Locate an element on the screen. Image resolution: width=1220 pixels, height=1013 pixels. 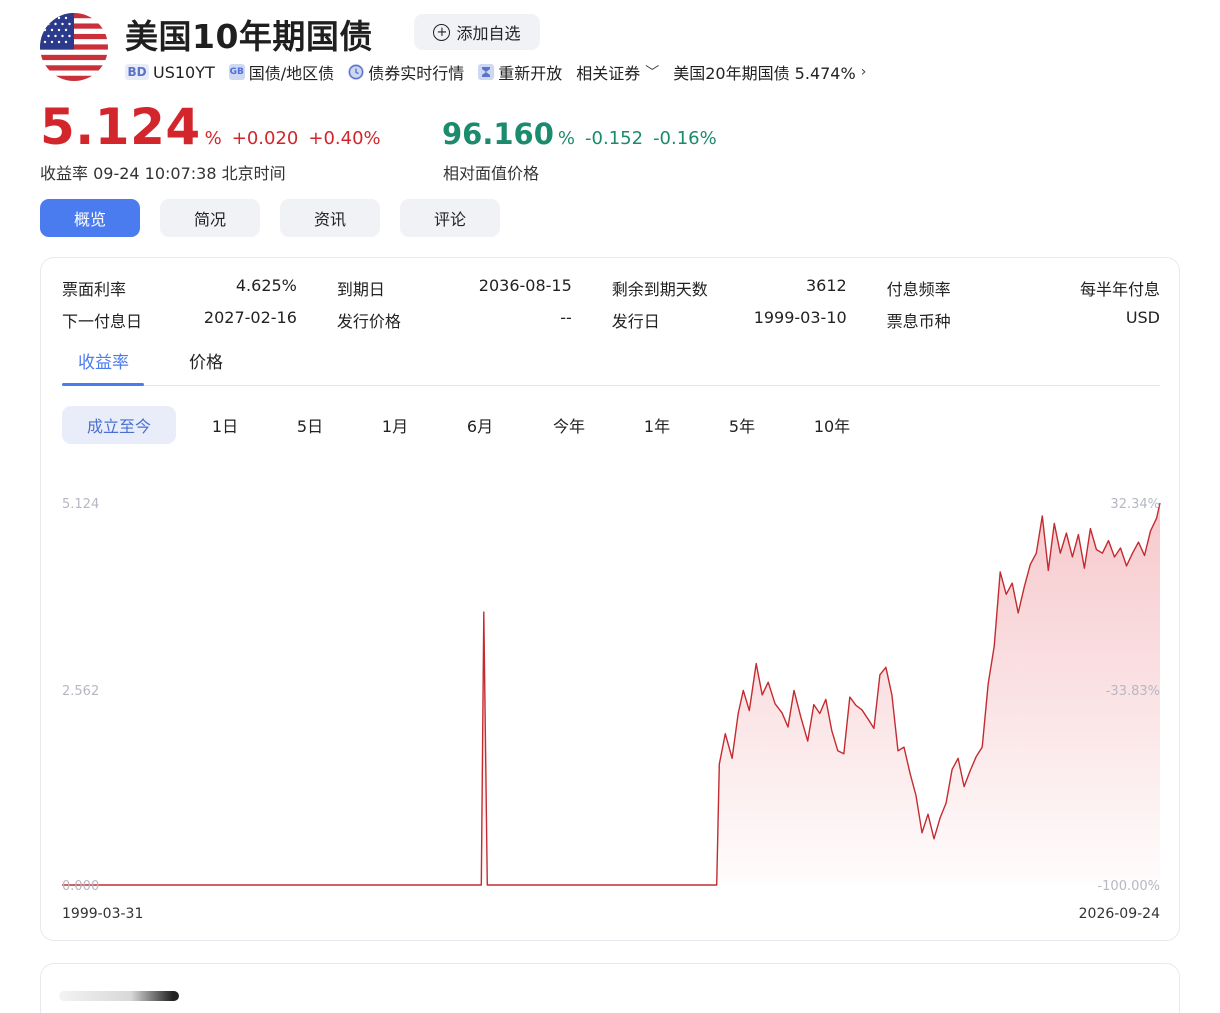
tag-realtime: 债券实时行情 is located at coordinates (406, 72).